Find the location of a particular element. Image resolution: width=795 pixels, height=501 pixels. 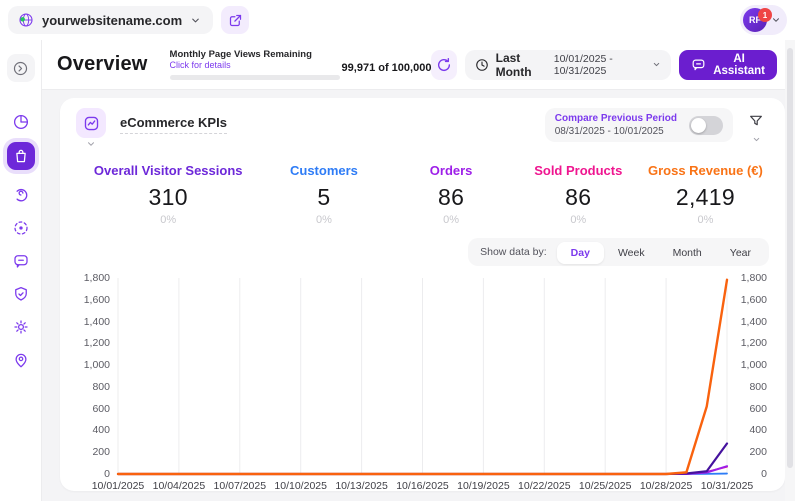

kpi-label: Customers is located at coordinates (323, 170).